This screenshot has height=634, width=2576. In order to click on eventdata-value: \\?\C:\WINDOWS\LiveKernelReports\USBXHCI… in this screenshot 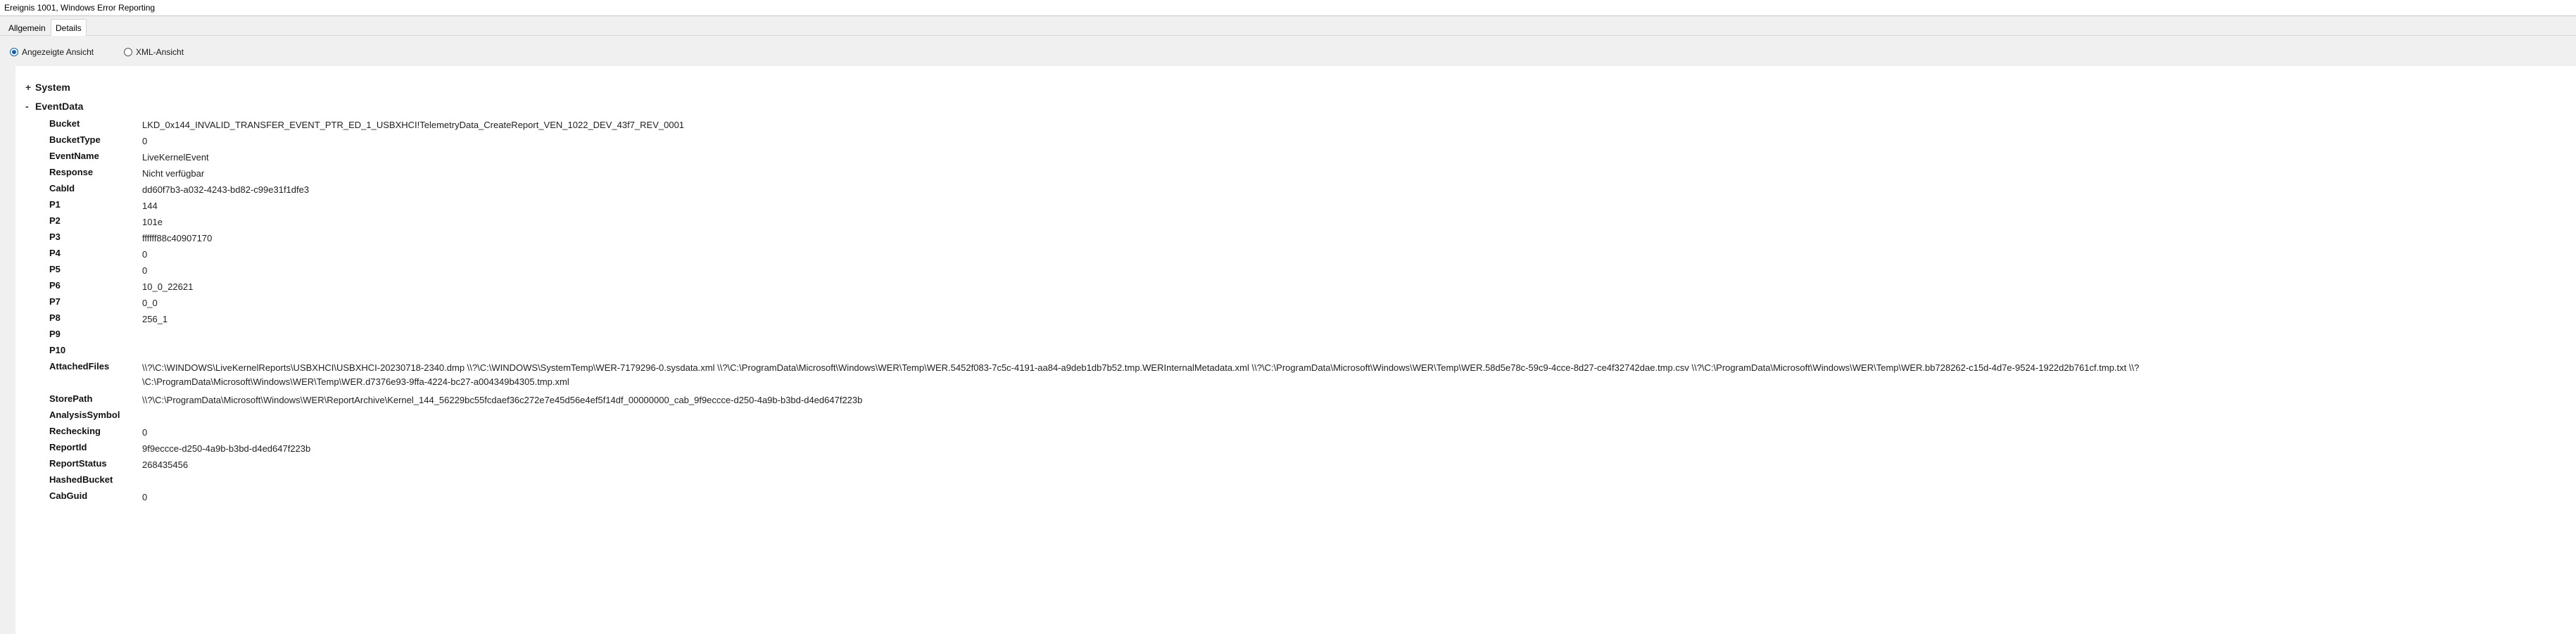, I will do `click(1140, 375)`.